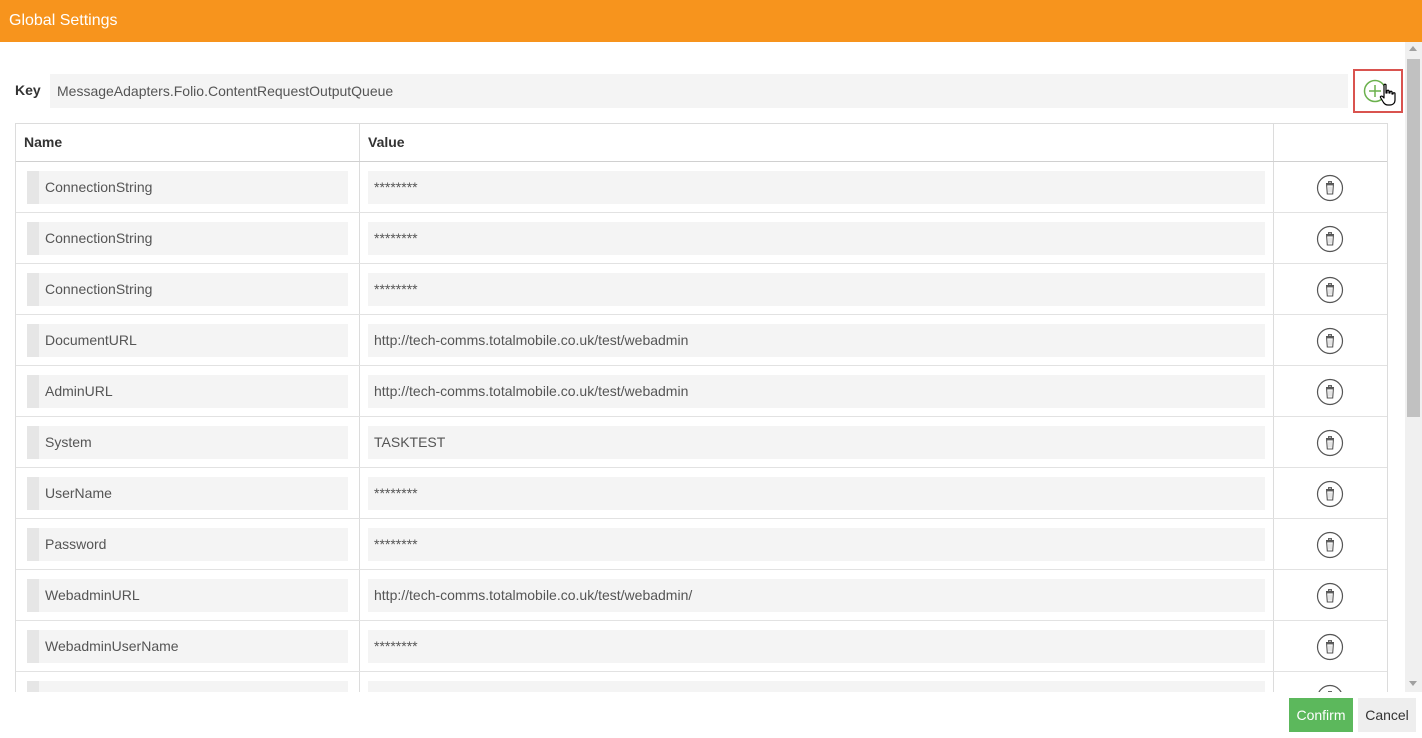 This screenshot has height=738, width=1422. What do you see at coordinates (68, 442) in the screenshot?
I see `setting-name: System` at bounding box center [68, 442].